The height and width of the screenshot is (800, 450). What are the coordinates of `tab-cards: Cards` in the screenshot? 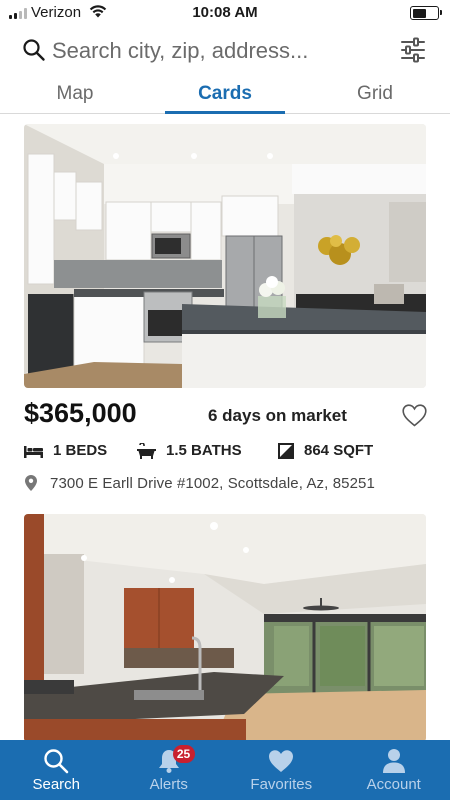 It's located at (225, 96).